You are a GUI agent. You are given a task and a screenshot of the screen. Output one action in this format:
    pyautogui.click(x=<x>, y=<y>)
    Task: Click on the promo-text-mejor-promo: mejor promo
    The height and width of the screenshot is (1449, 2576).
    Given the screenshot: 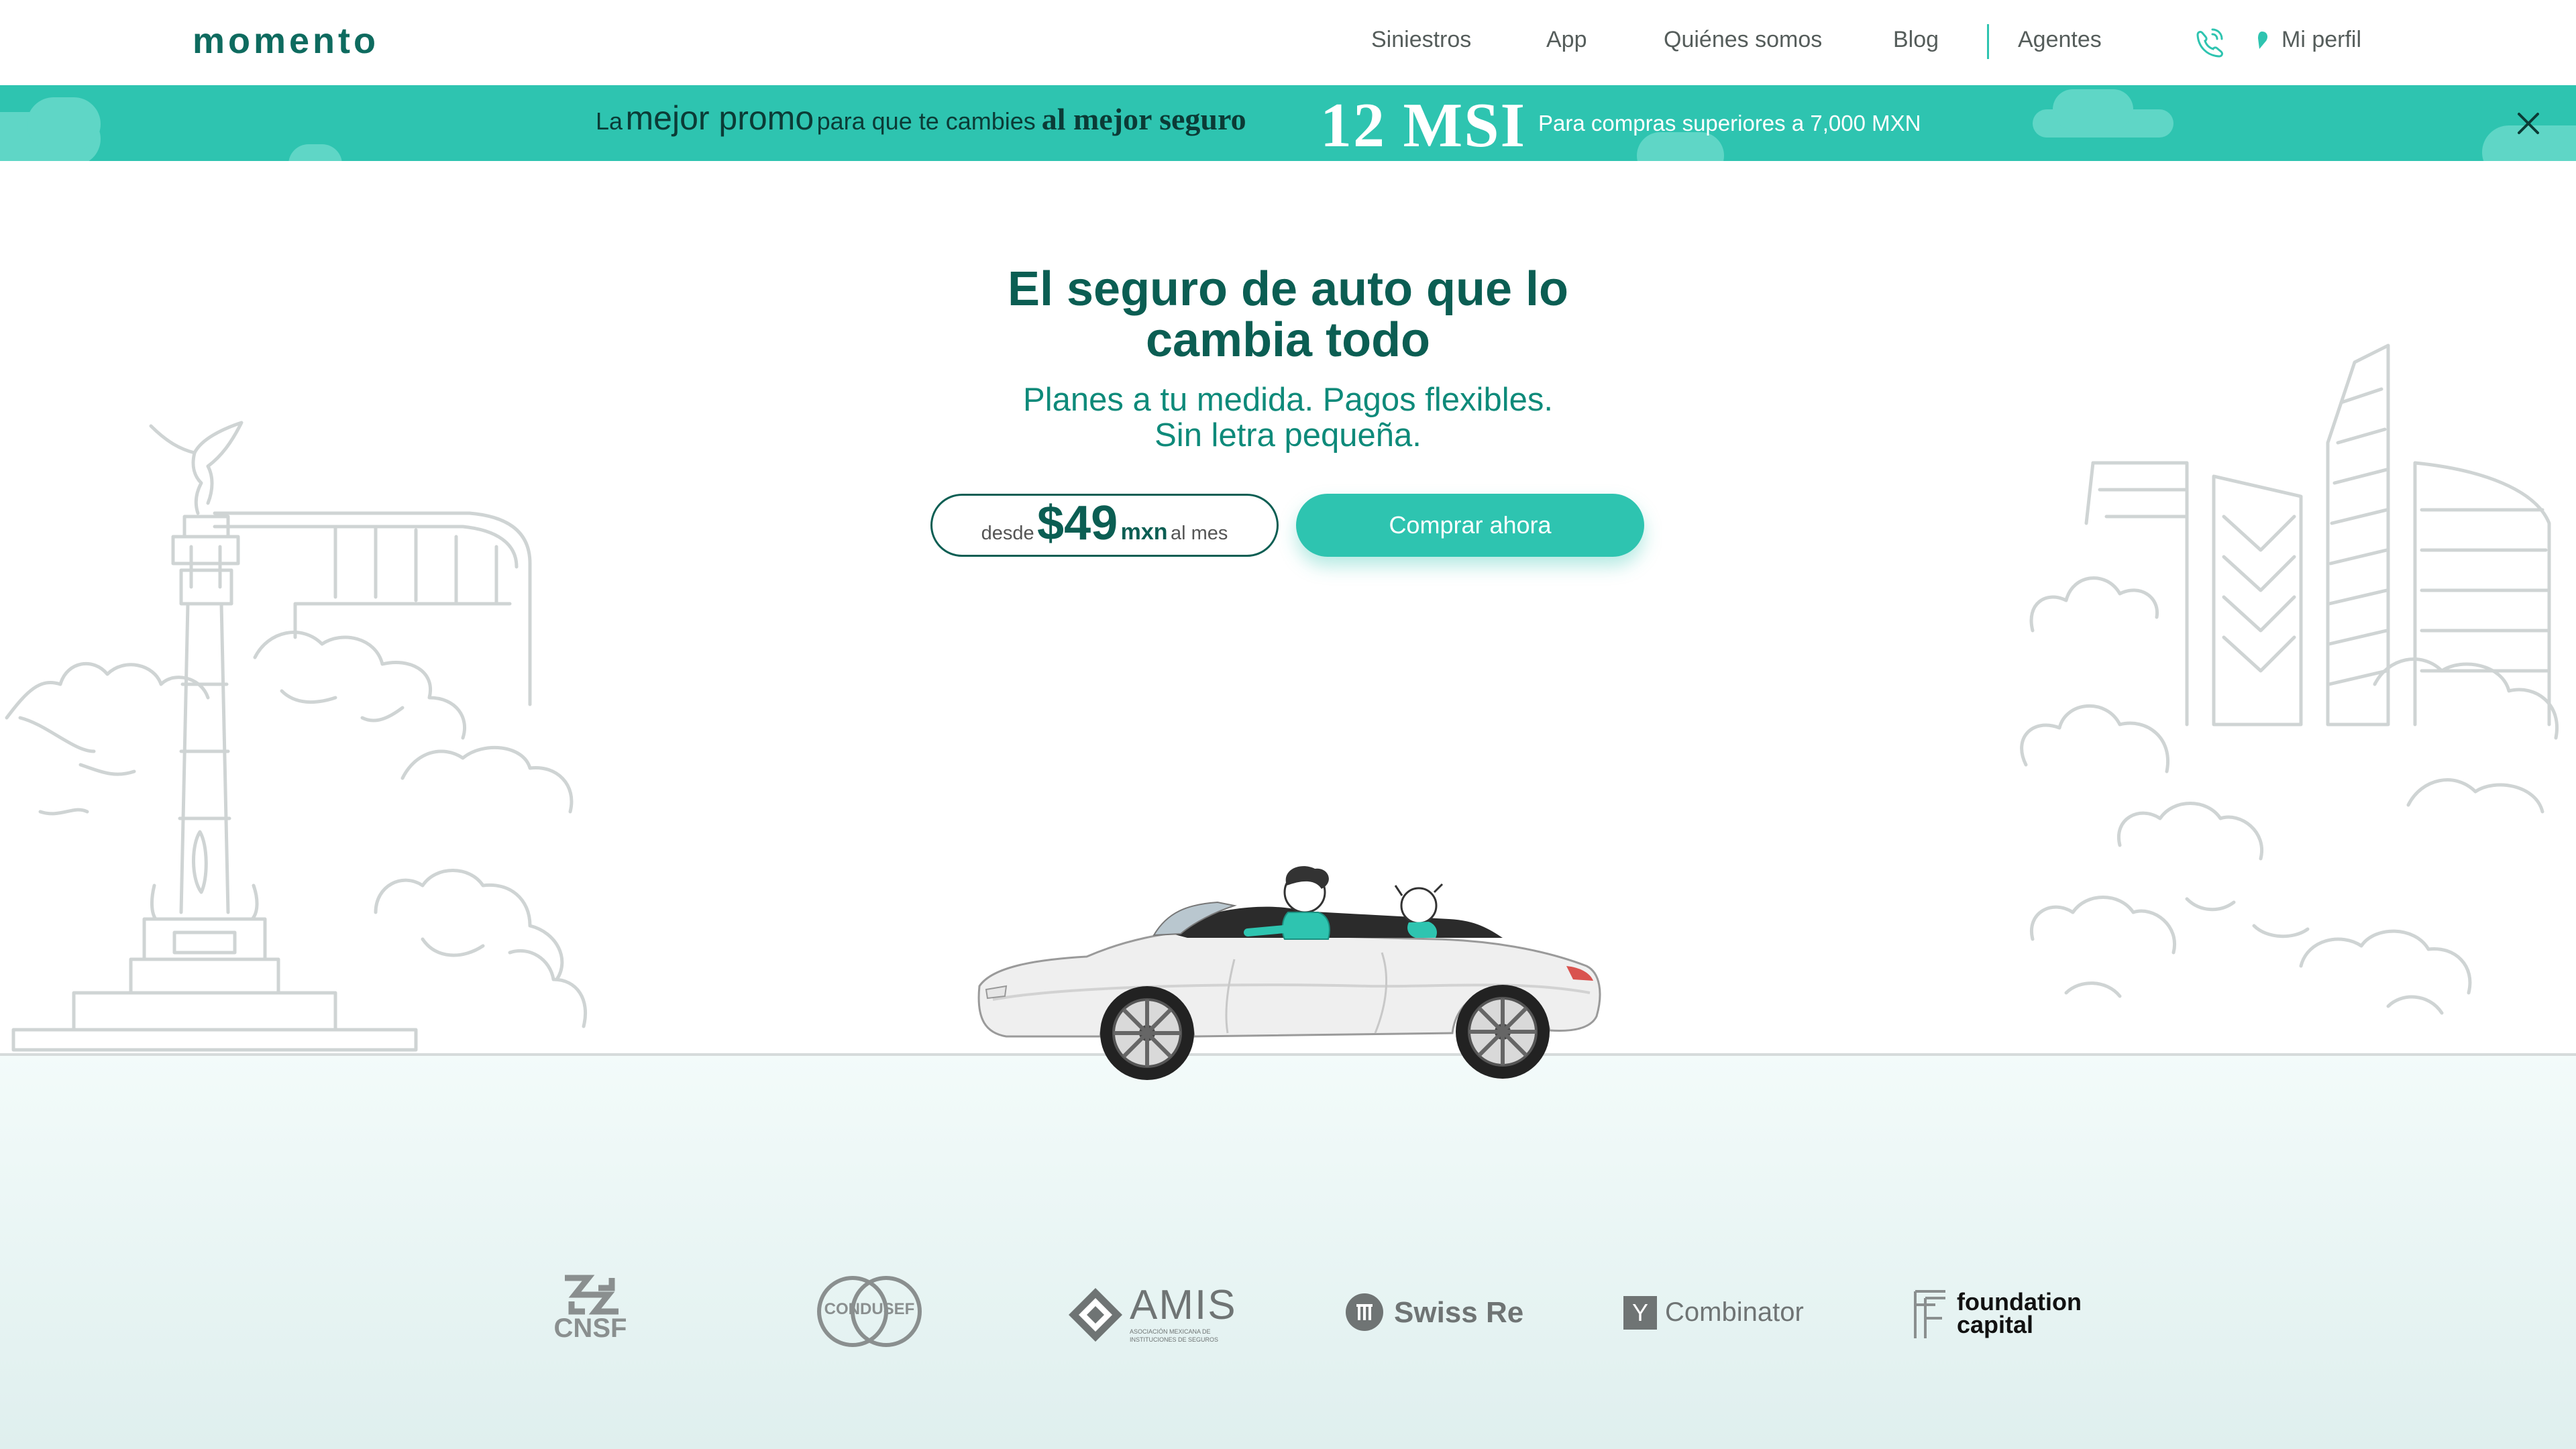 What is the action you would take?
    pyautogui.click(x=719, y=118)
    